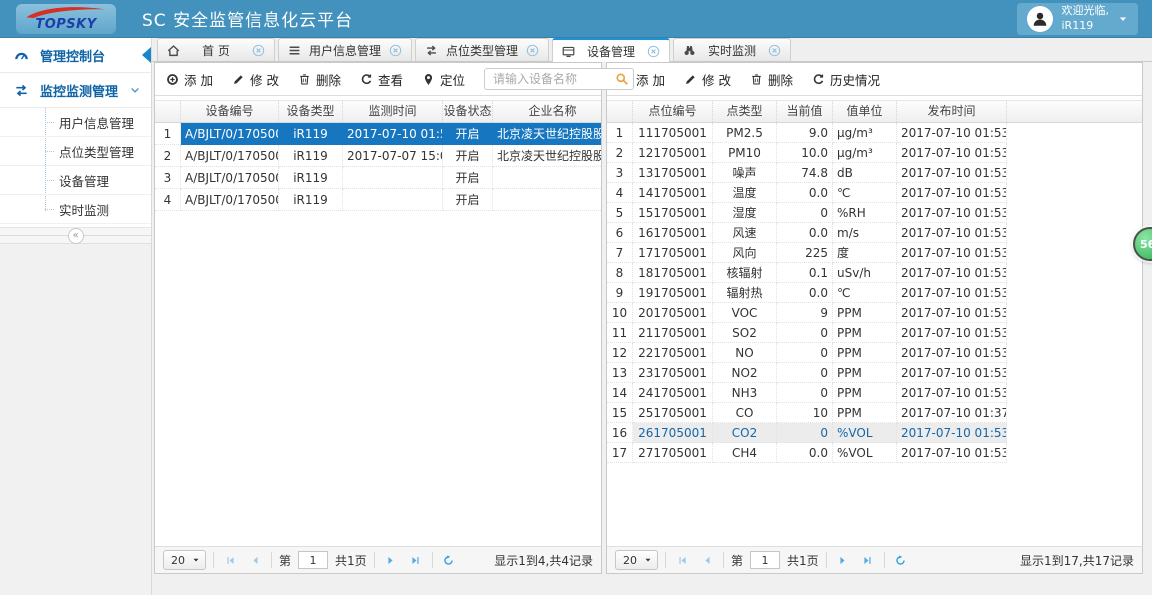 This screenshot has height=595, width=1152. What do you see at coordinates (75, 151) in the screenshot?
I see `sidebar-item-point-type: 点位类型管理` at bounding box center [75, 151].